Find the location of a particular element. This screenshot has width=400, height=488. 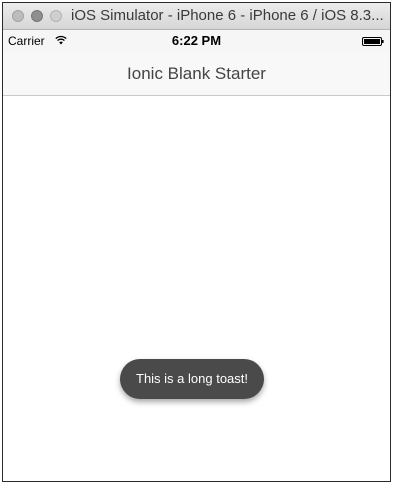

status-time: 6:22 PM is located at coordinates (196, 40).